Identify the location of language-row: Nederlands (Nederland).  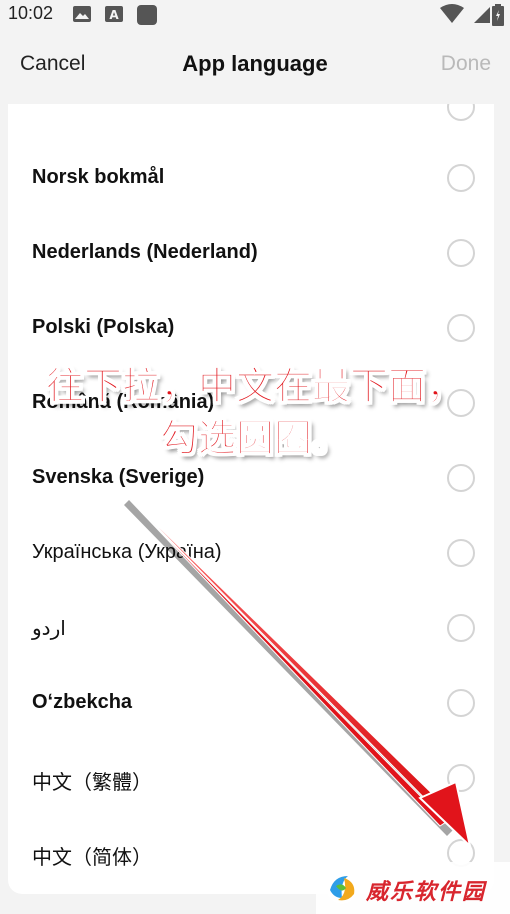
(251, 254).